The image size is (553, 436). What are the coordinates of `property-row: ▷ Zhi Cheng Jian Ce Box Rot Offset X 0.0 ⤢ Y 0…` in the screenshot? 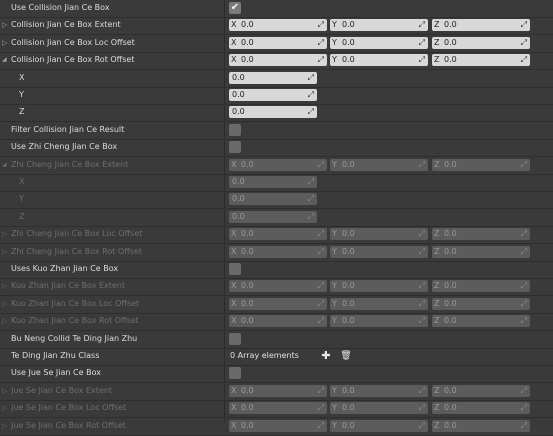 It's located at (276, 253).